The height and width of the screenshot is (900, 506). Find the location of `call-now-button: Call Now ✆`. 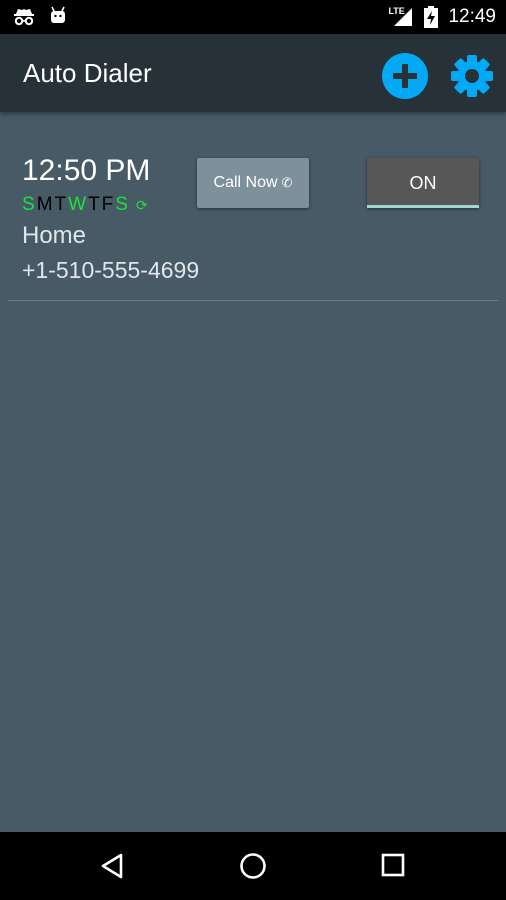

call-now-button: Call Now ✆ is located at coordinates (253, 183).